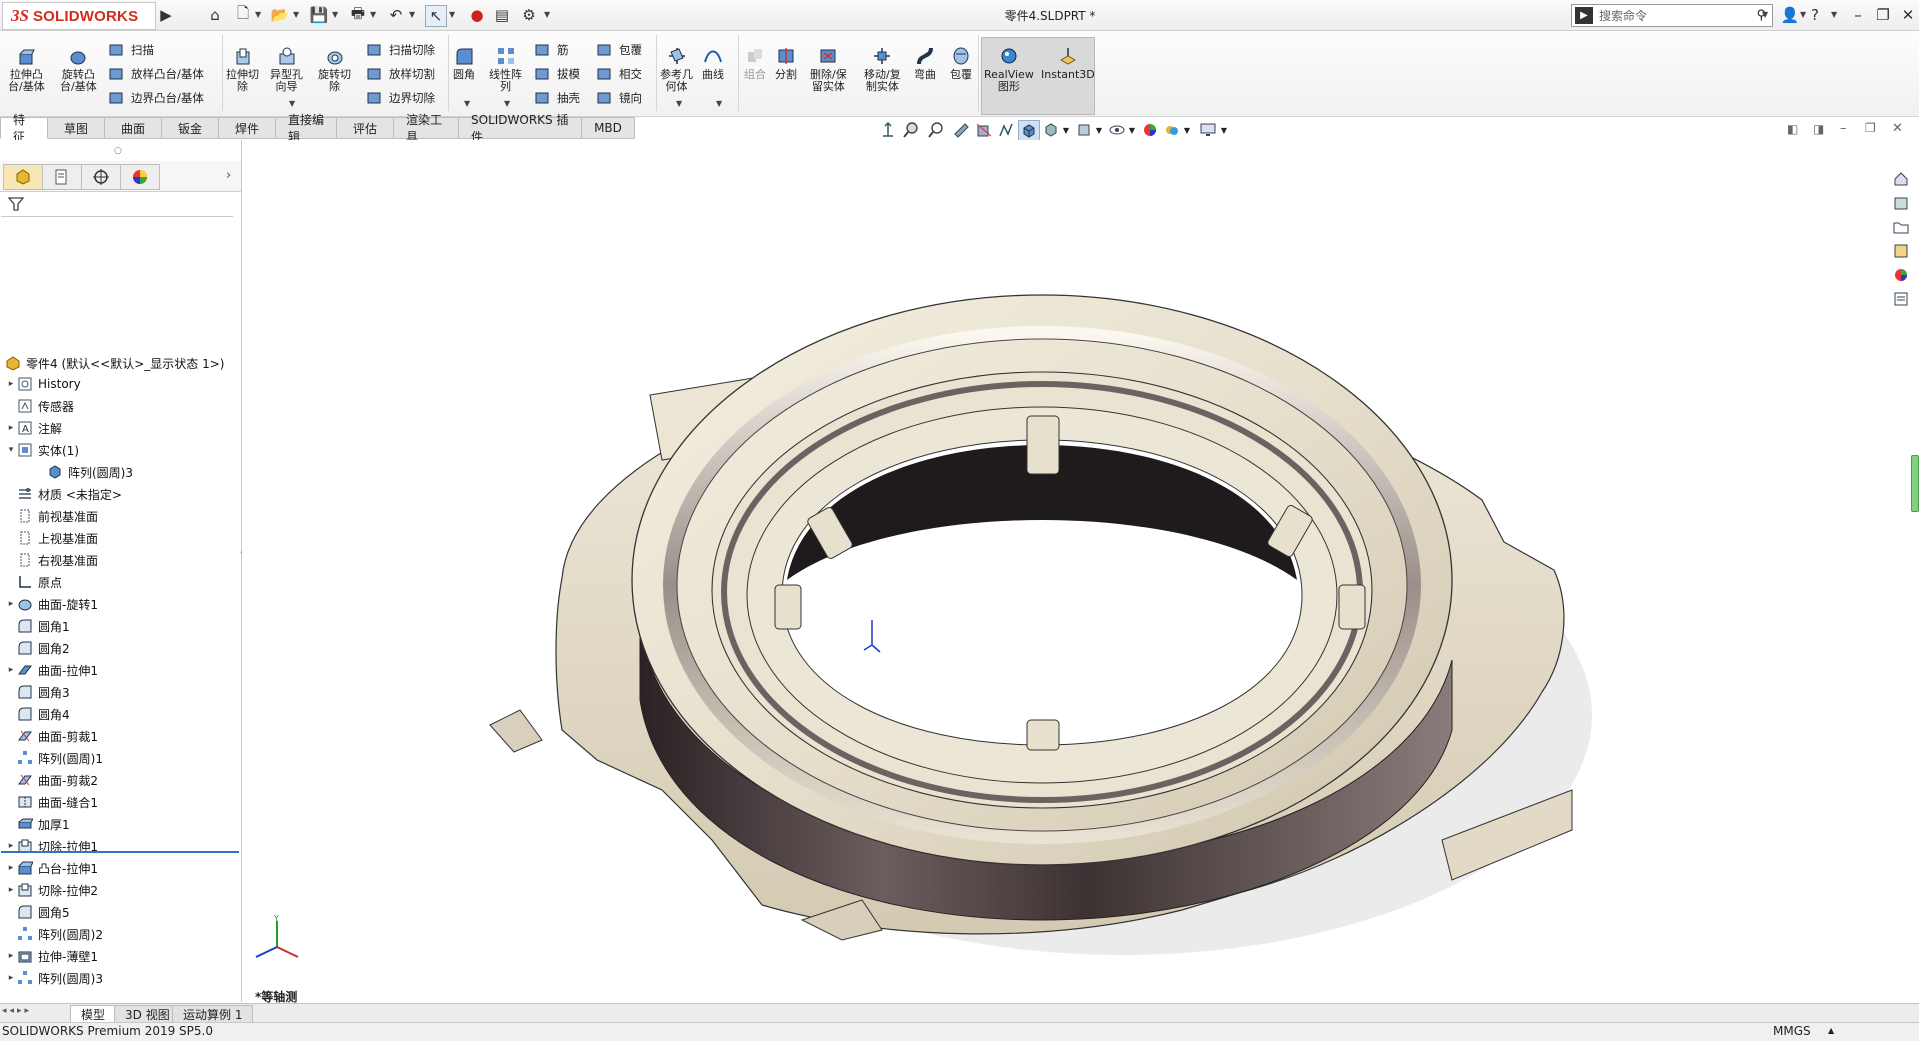 The image size is (1919, 1041). Describe the element at coordinates (155, 74) in the screenshot. I see `loft-boss-button: 放样凸台/基体` at that location.